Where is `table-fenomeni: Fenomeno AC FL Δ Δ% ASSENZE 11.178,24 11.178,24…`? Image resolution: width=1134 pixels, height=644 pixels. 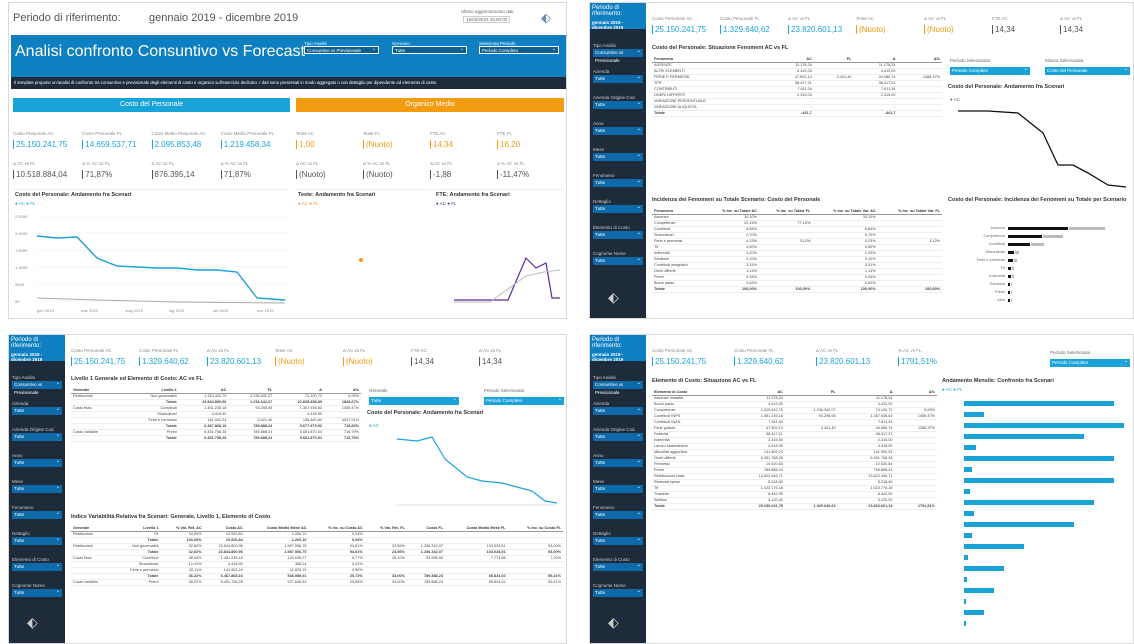
table-fenomeni: Fenomeno AC FL Δ Δ% ASSENZE 11.178,24 11.178,24… is located at coordinates (797, 86).